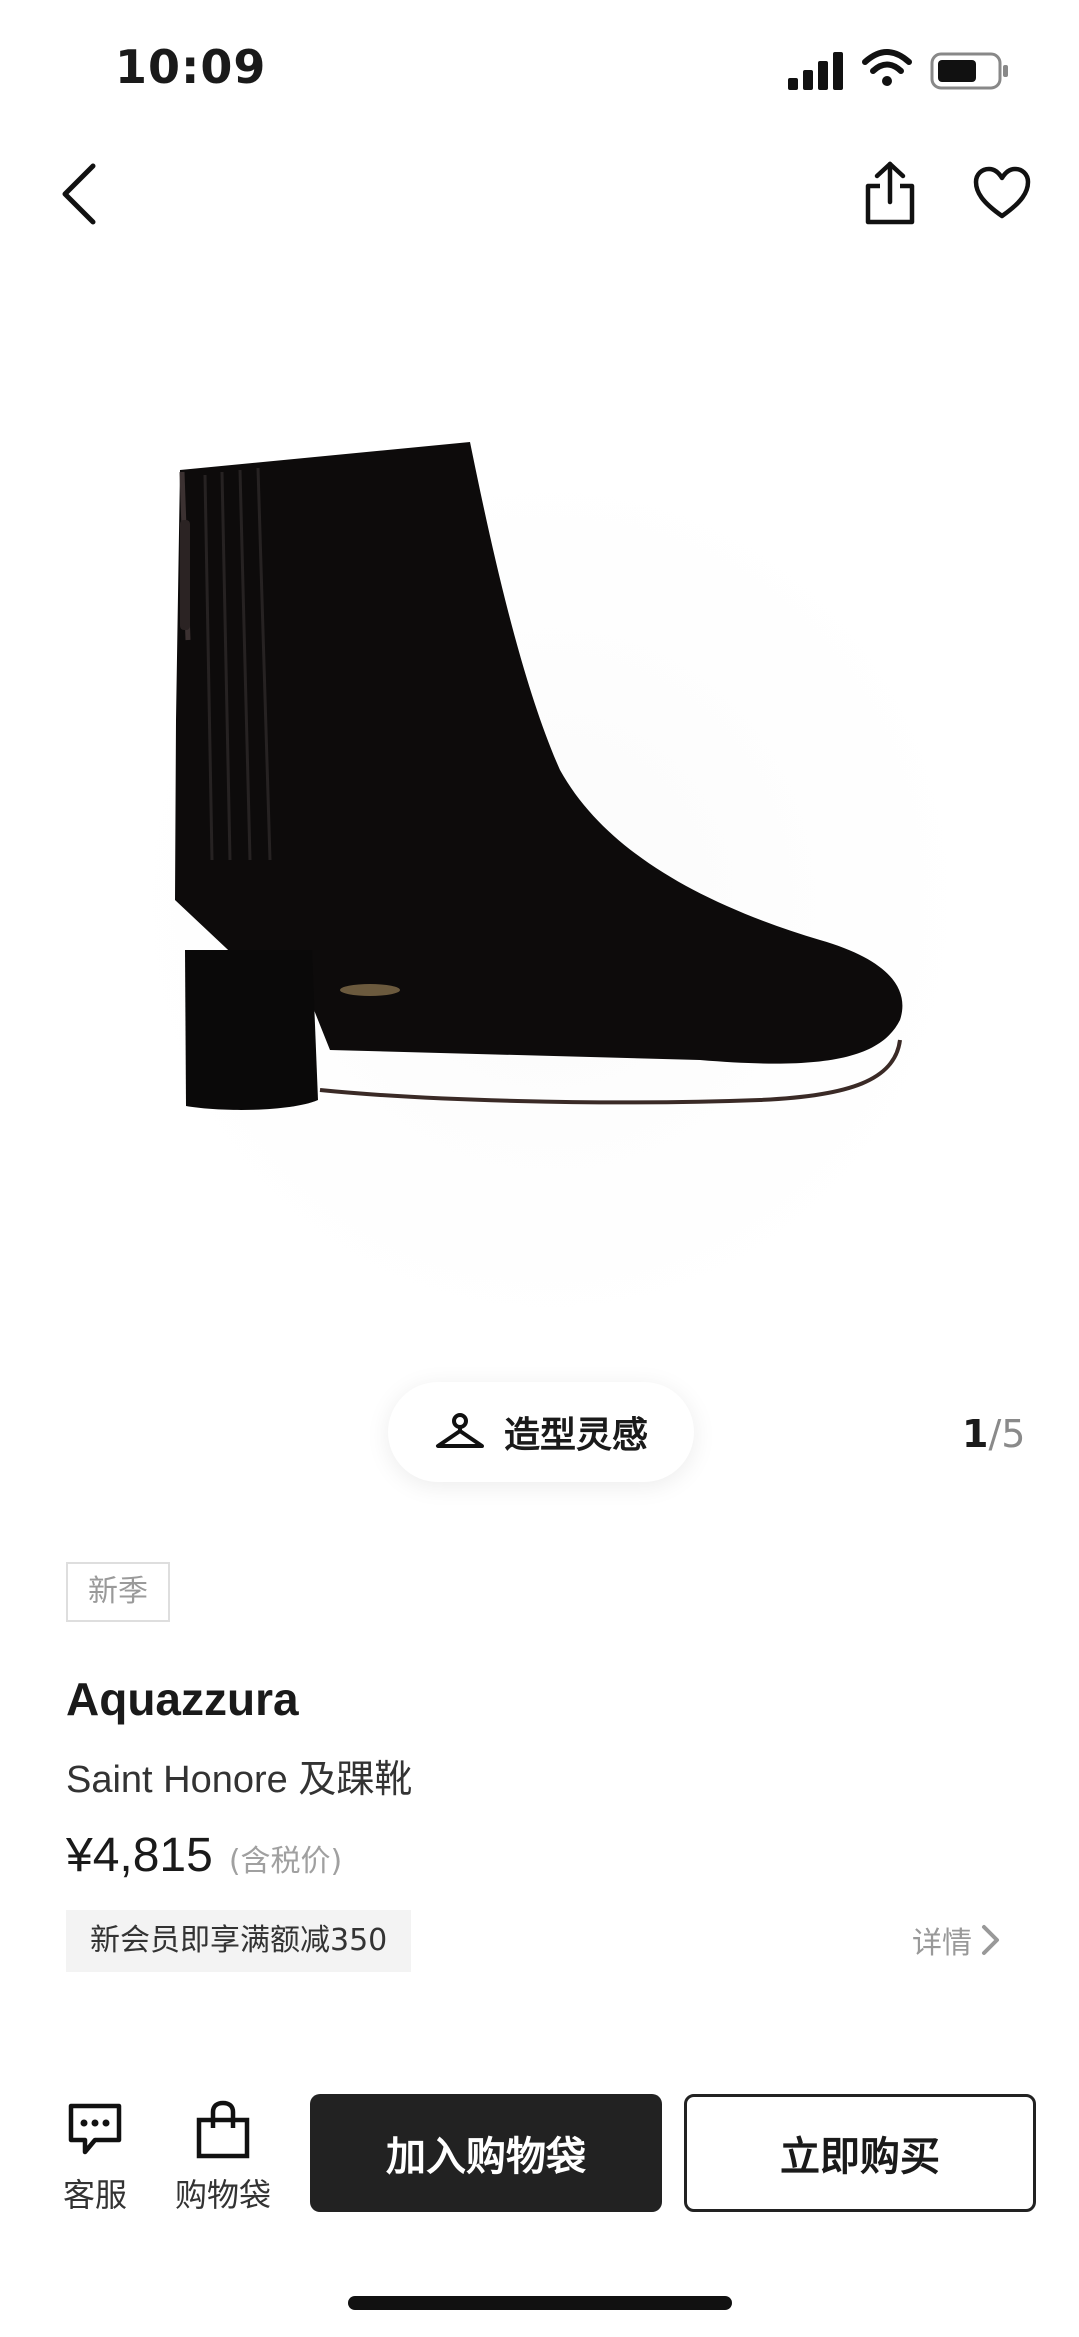  Describe the element at coordinates (539, 70) in the screenshot. I see `status-bar: 10:09` at that location.